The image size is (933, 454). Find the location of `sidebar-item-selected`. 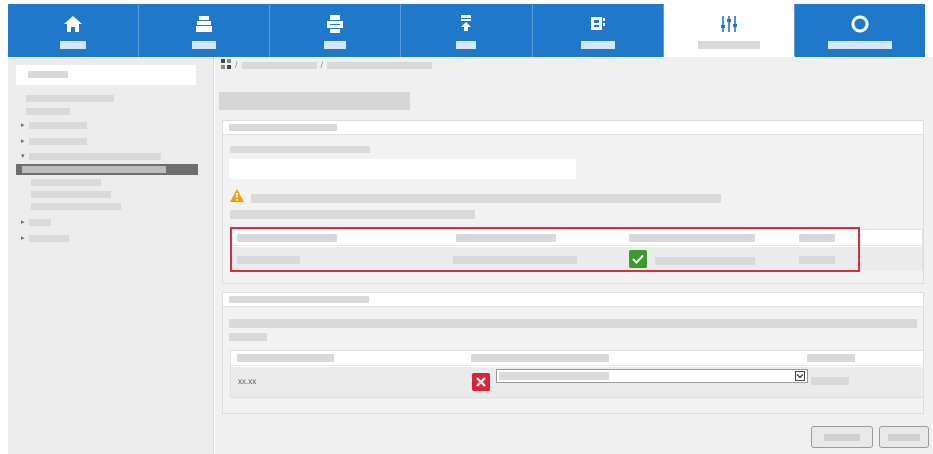

sidebar-item-selected is located at coordinates (107, 169).